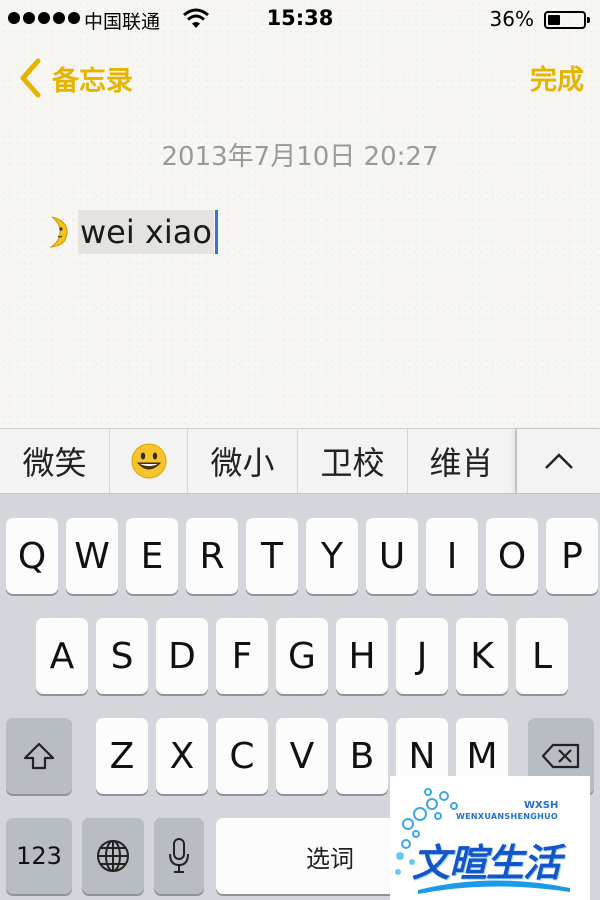 This screenshot has width=600, height=900. What do you see at coordinates (146, 232) in the screenshot?
I see `marked-text: wei xiao` at bounding box center [146, 232].